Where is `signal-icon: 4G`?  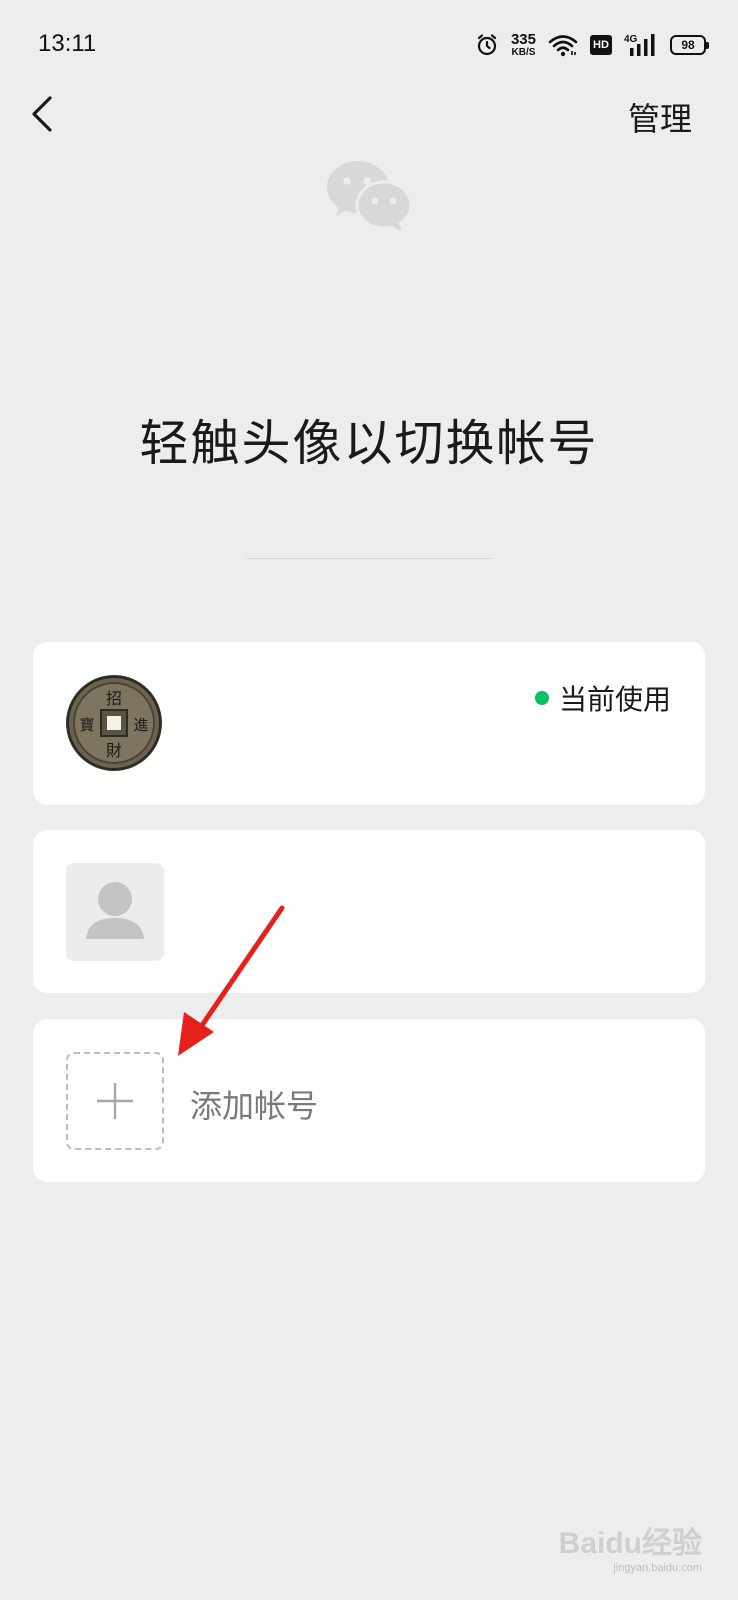
signal-icon: 4G is located at coordinates (639, 45).